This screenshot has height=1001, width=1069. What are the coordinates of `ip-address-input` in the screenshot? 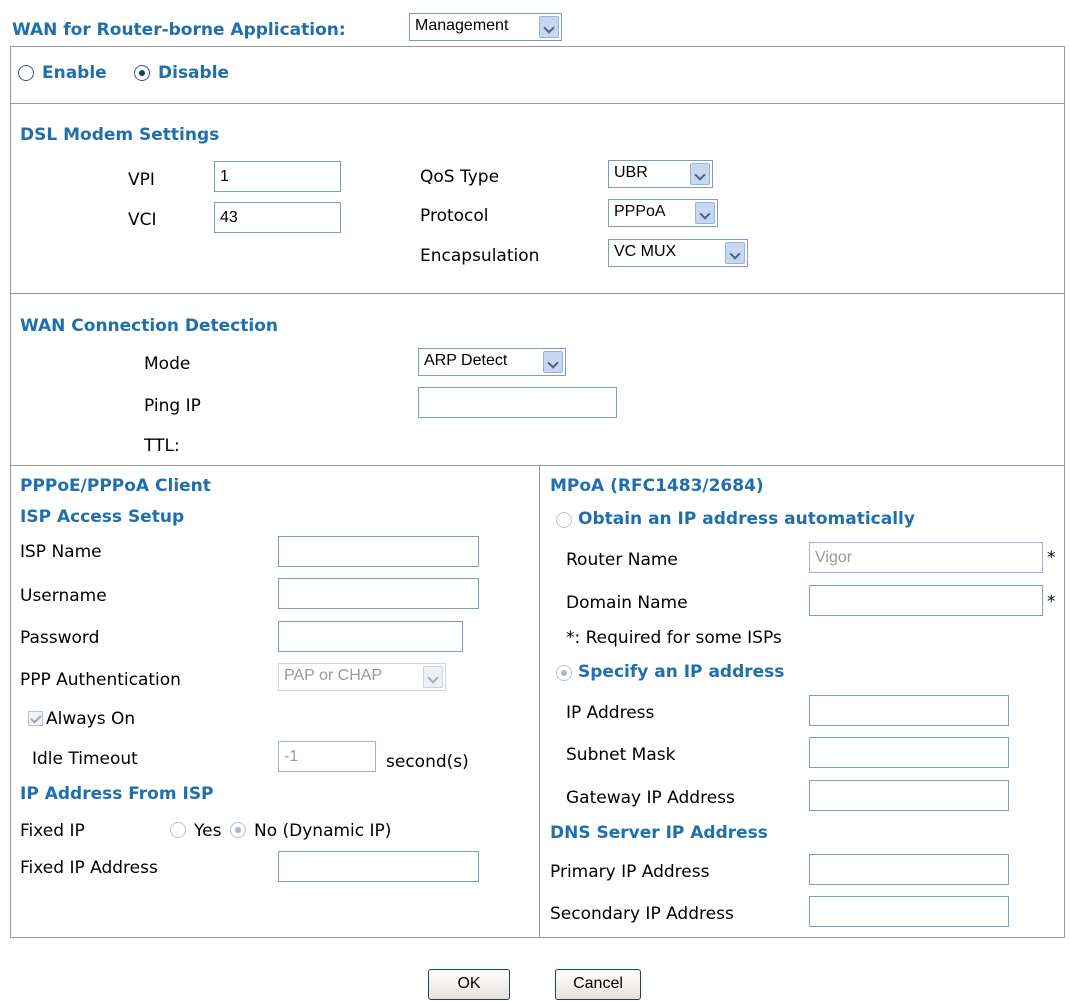 It's located at (909, 710).